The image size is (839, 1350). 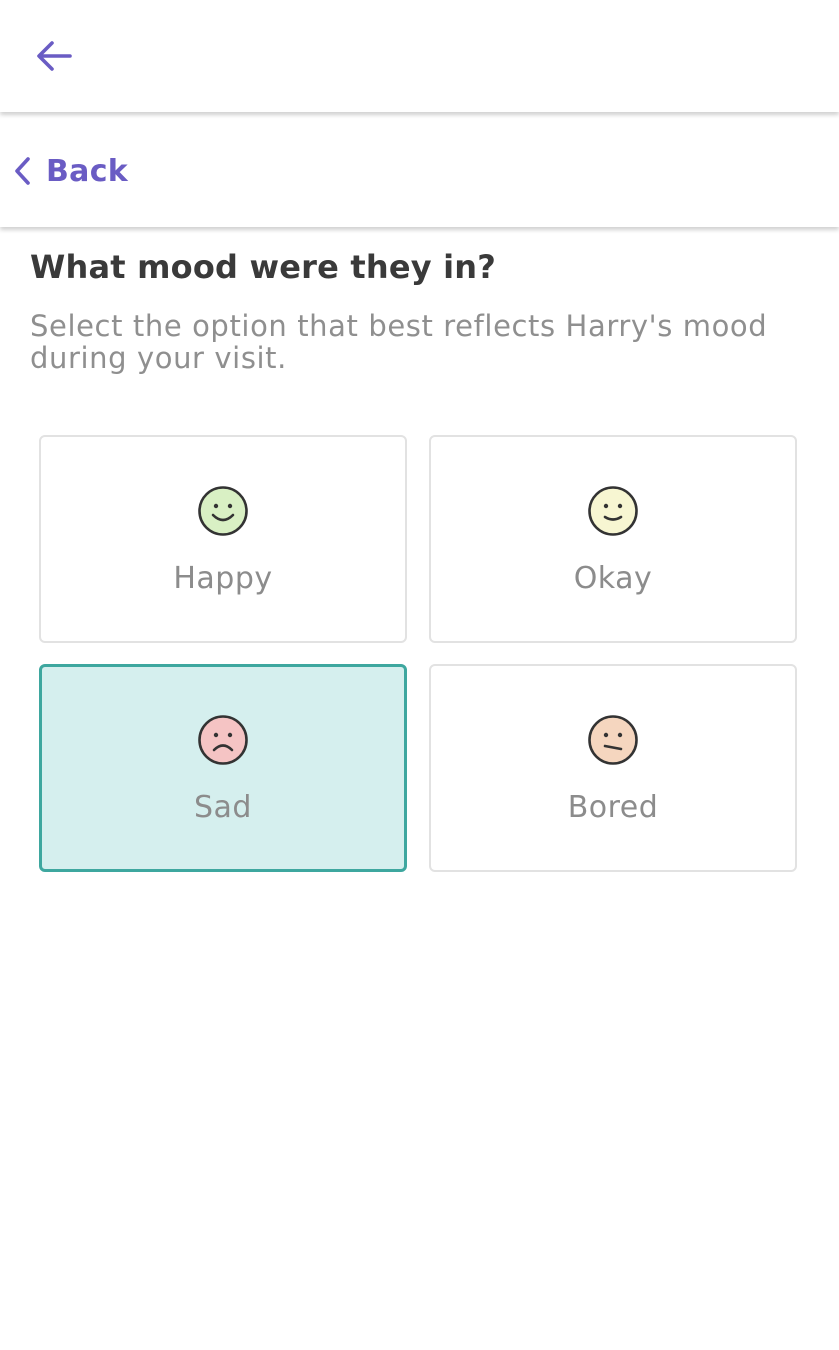 What do you see at coordinates (613, 578) in the screenshot?
I see `mood-label-okay: Okay` at bounding box center [613, 578].